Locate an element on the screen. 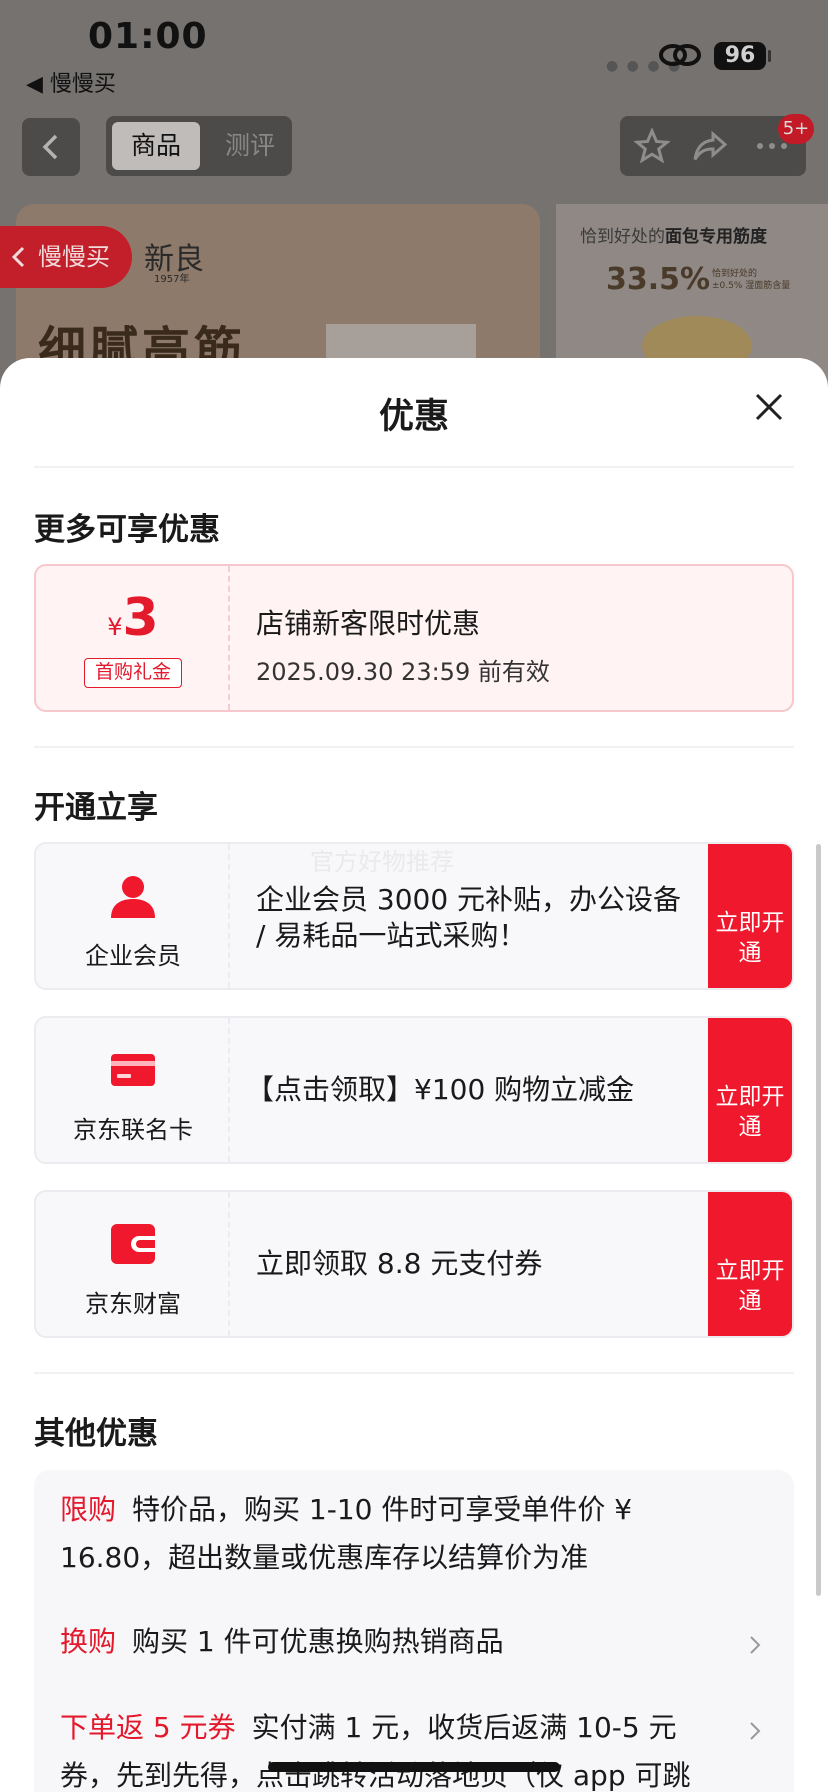 Image resolution: width=828 pixels, height=1792 pixels. coupon-valid-date: 2025.09.30 23:59 前有效 is located at coordinates (403, 672).